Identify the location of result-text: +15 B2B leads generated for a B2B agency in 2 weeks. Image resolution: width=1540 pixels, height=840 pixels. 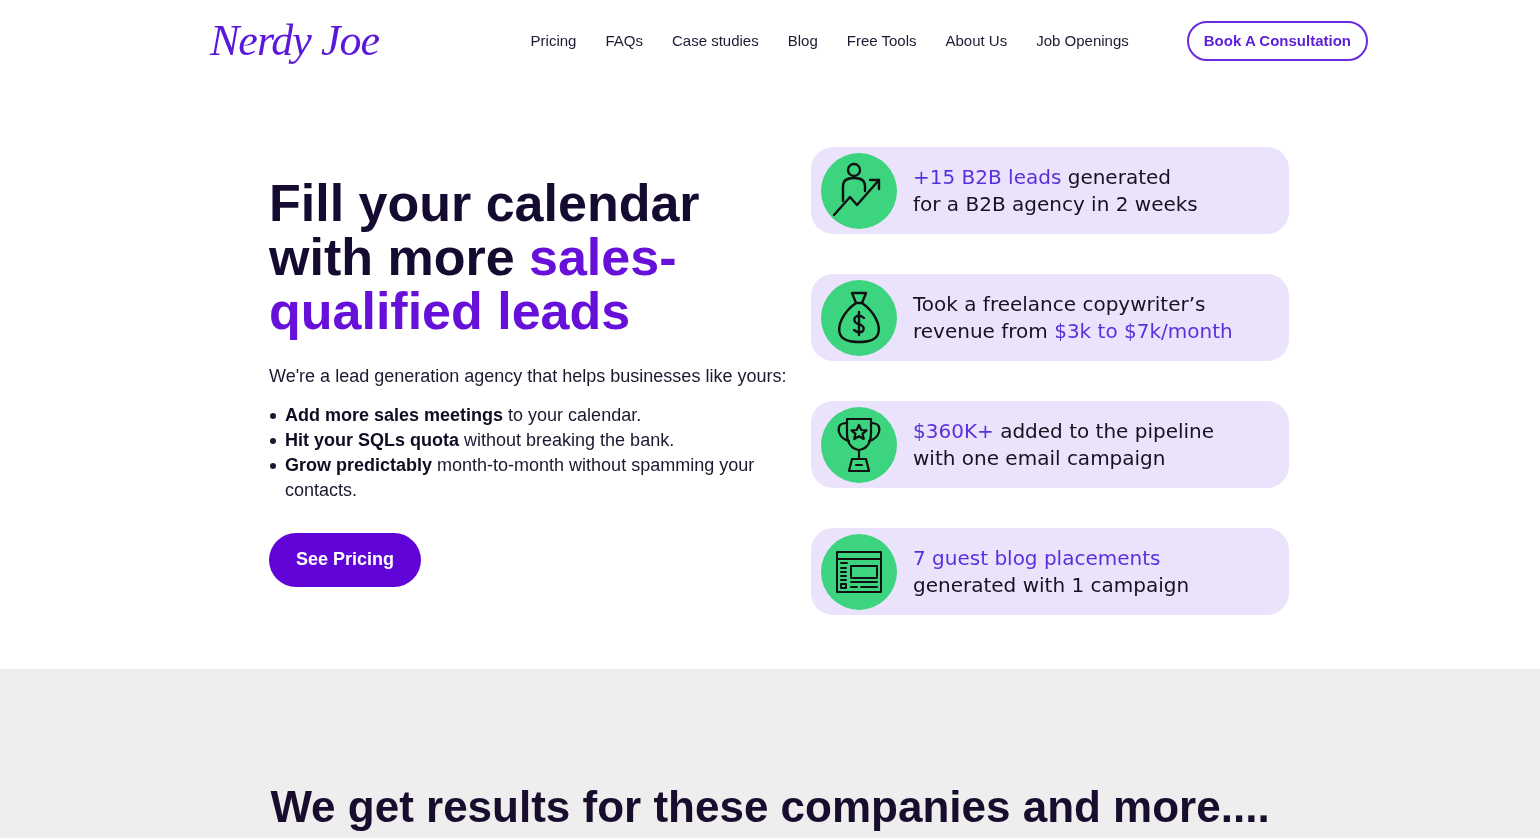
(1055, 190).